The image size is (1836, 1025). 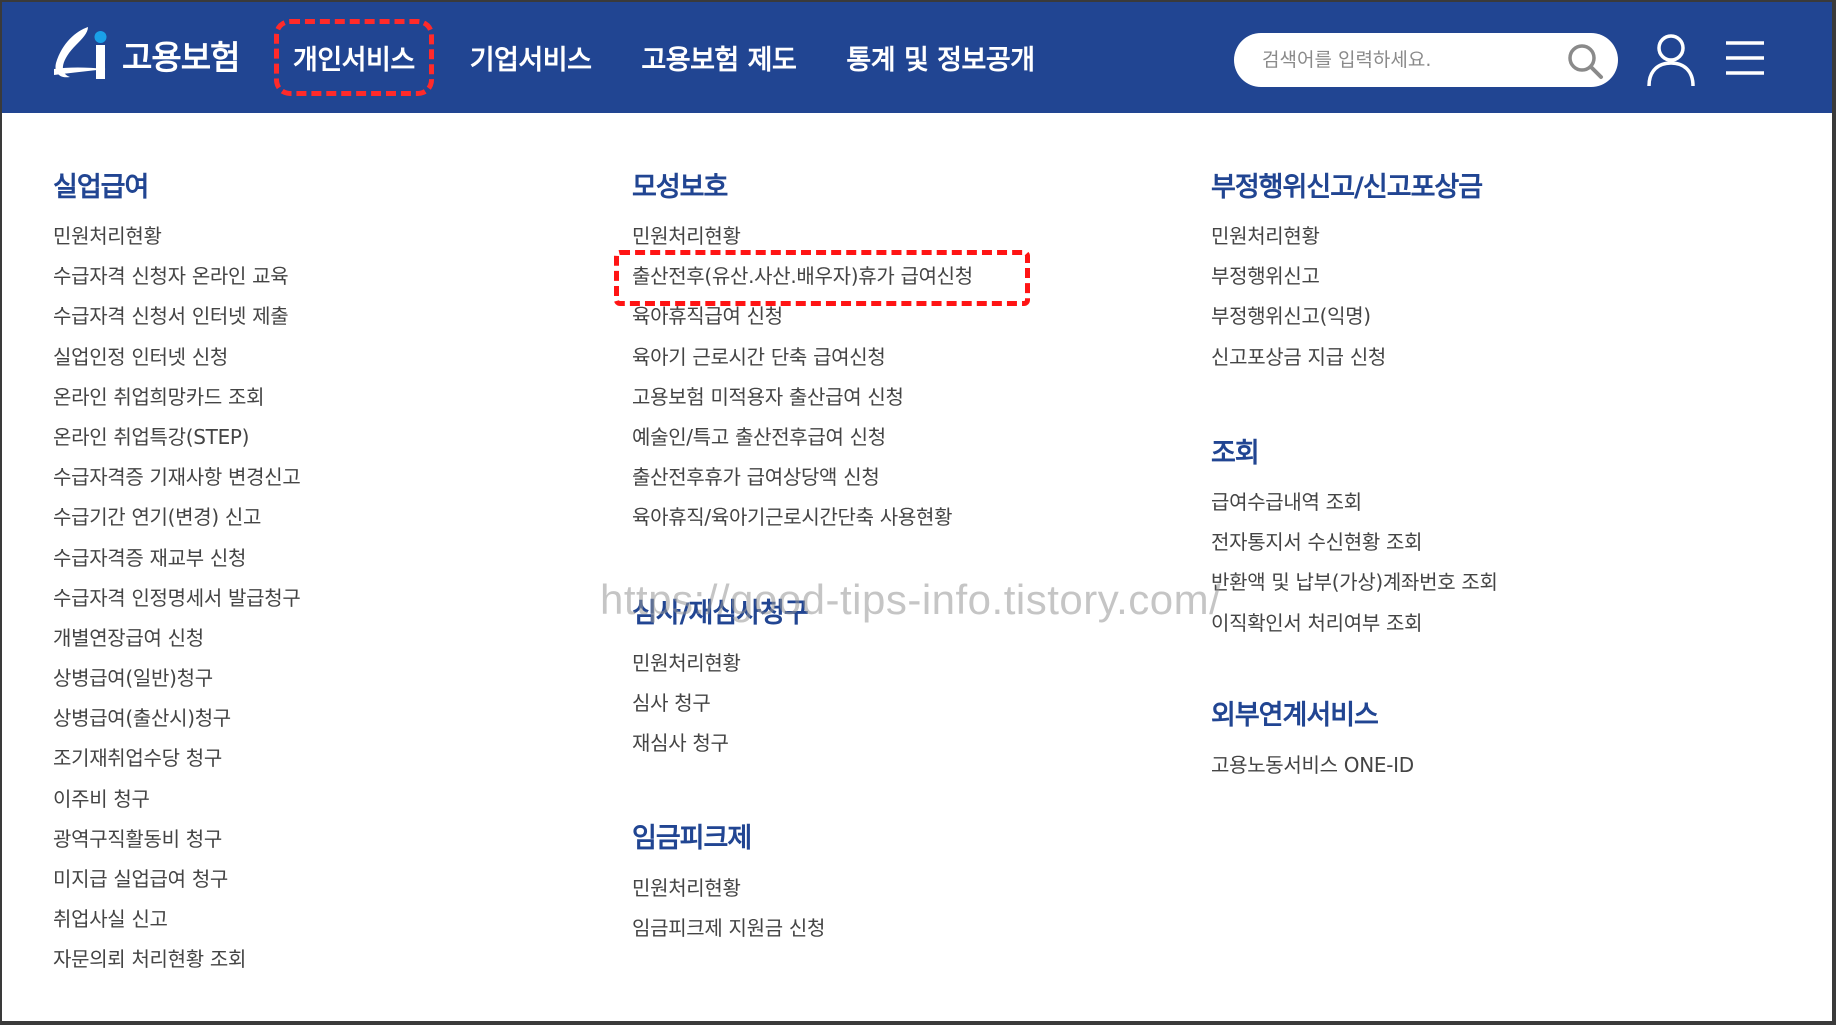 I want to click on section-title-wage-peak: 임금피크제, so click(x=692, y=836).